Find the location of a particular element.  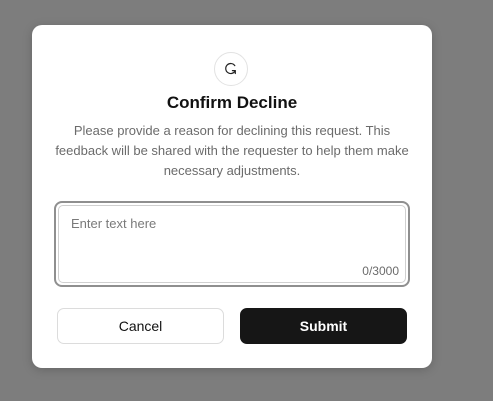

submit-button: Submit is located at coordinates (323, 326).